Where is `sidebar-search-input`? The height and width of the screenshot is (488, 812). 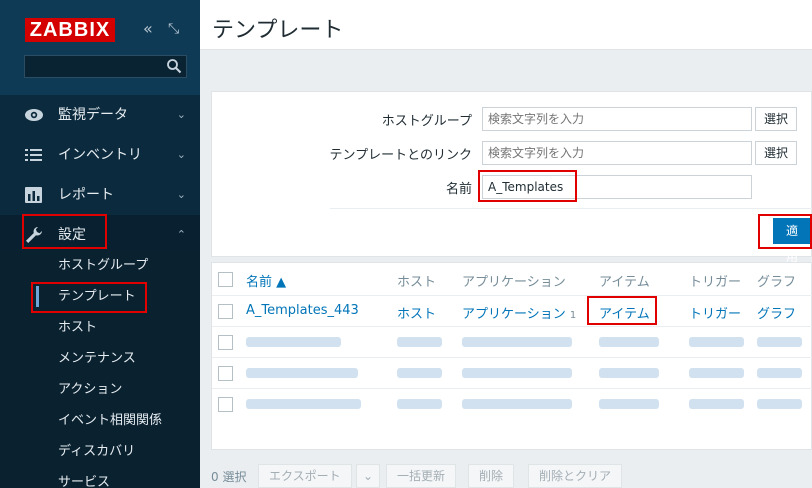
sidebar-search-input is located at coordinates (105, 66).